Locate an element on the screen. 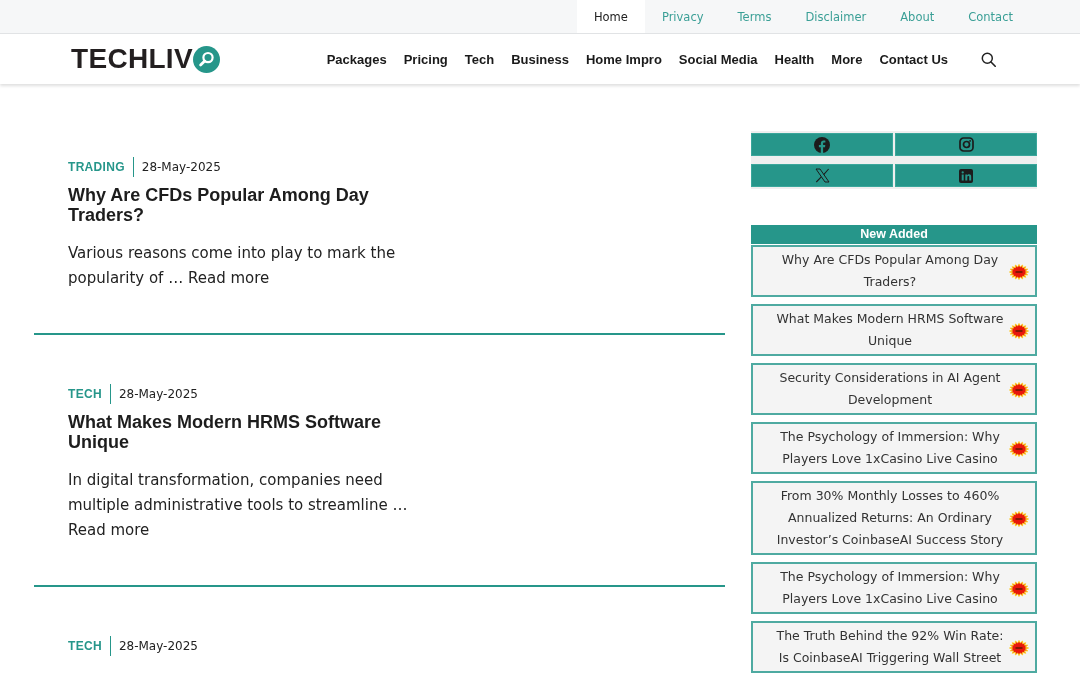 The width and height of the screenshot is (1080, 675). facebook-icon is located at coordinates (822, 144).